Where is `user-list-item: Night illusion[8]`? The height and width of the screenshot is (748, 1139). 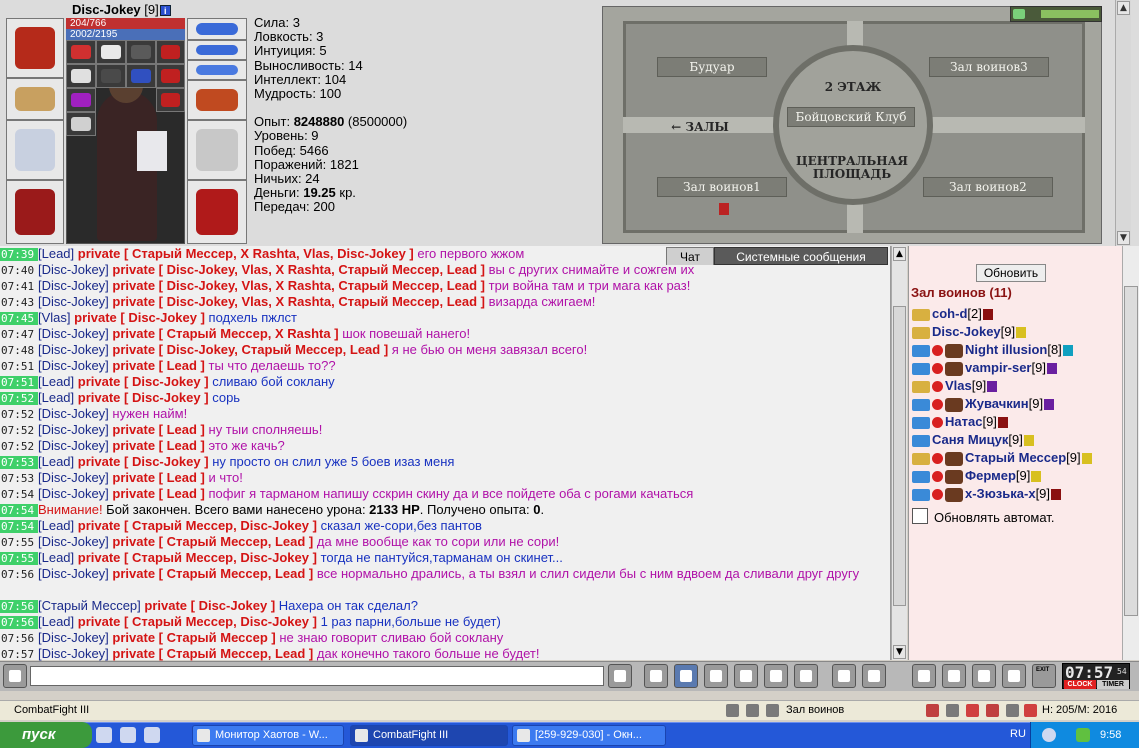 user-list-item: Night illusion[8] is located at coordinates (1017, 350).